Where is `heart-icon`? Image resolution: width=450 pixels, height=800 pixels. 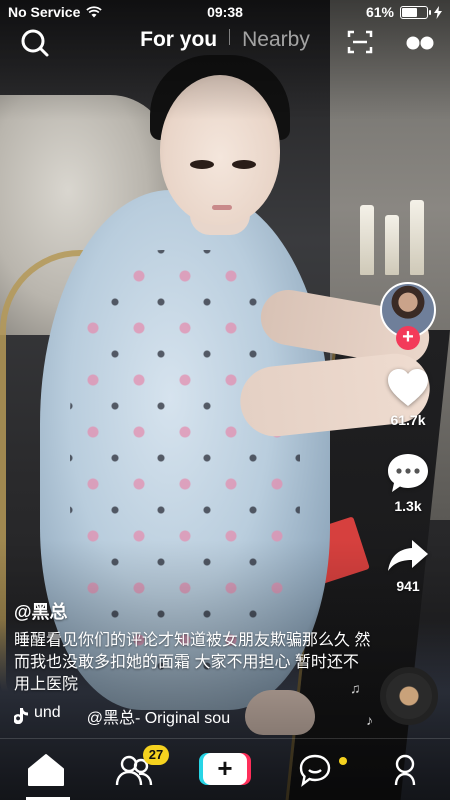 heart-icon is located at coordinates (408, 387).